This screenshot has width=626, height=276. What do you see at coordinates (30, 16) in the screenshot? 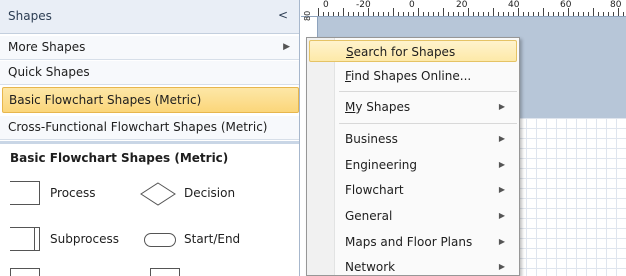
I see `shapes-pane-title: Shapes` at bounding box center [30, 16].